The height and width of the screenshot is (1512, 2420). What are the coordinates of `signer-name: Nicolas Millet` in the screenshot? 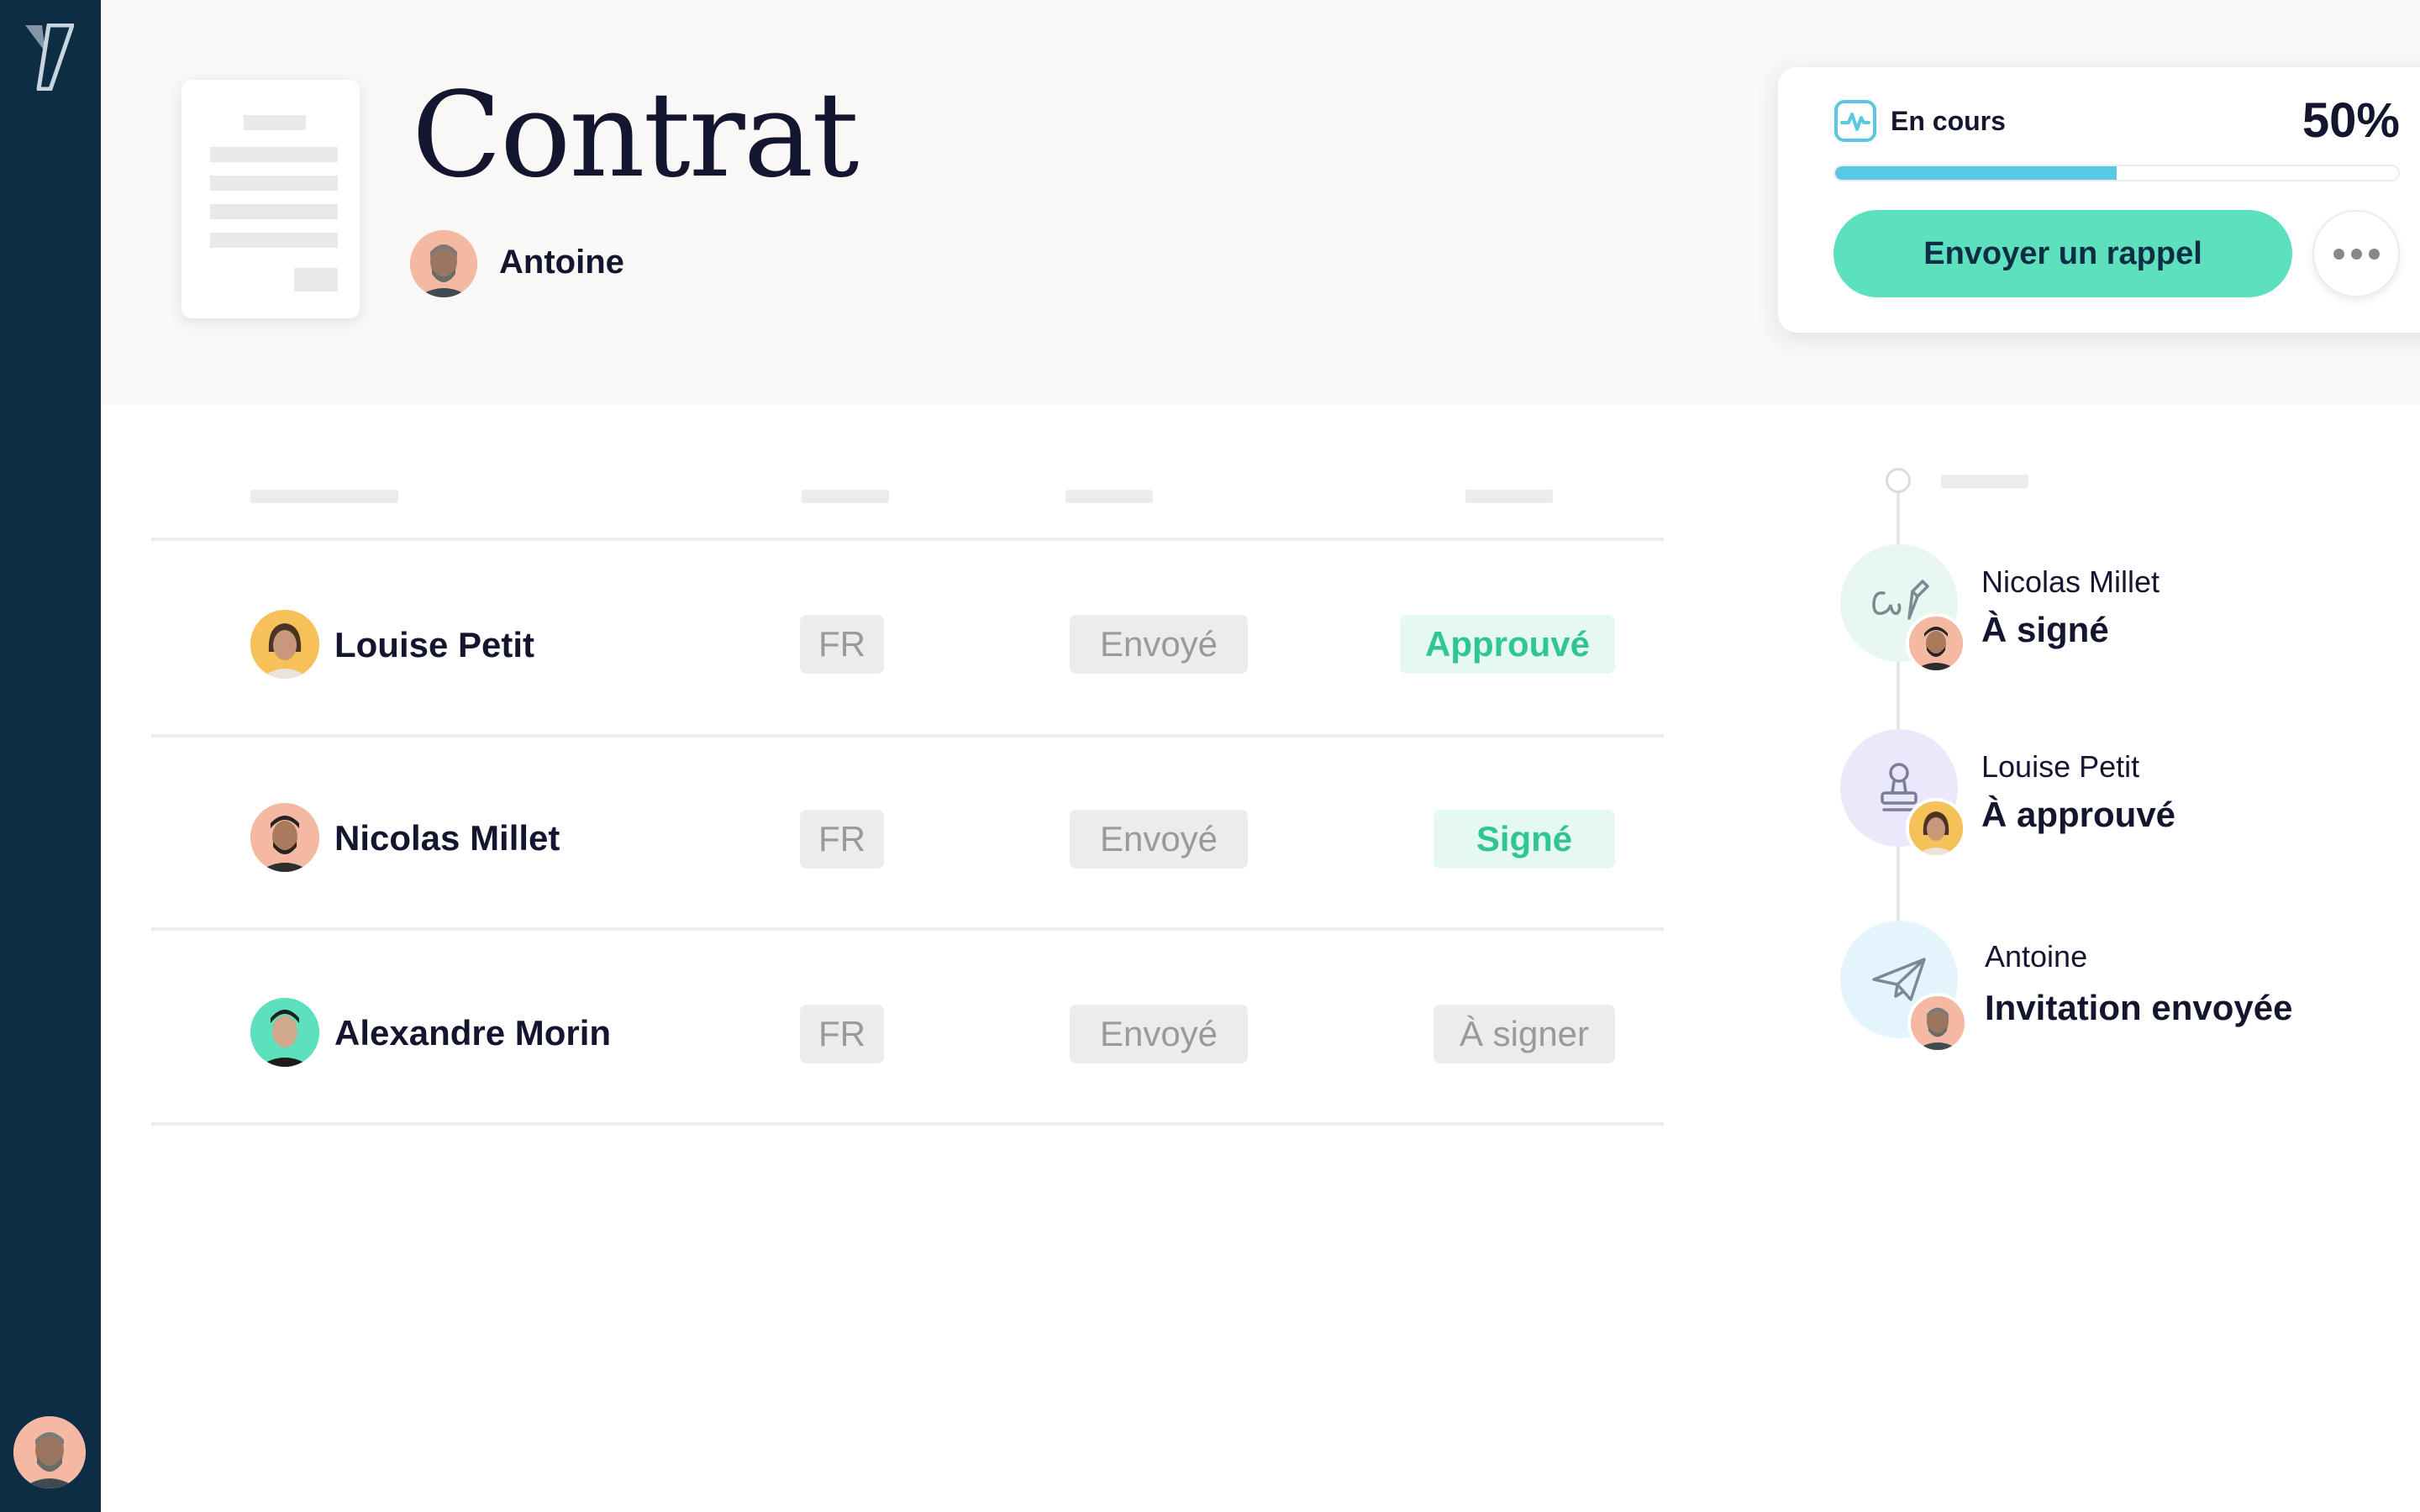 It's located at (447, 838).